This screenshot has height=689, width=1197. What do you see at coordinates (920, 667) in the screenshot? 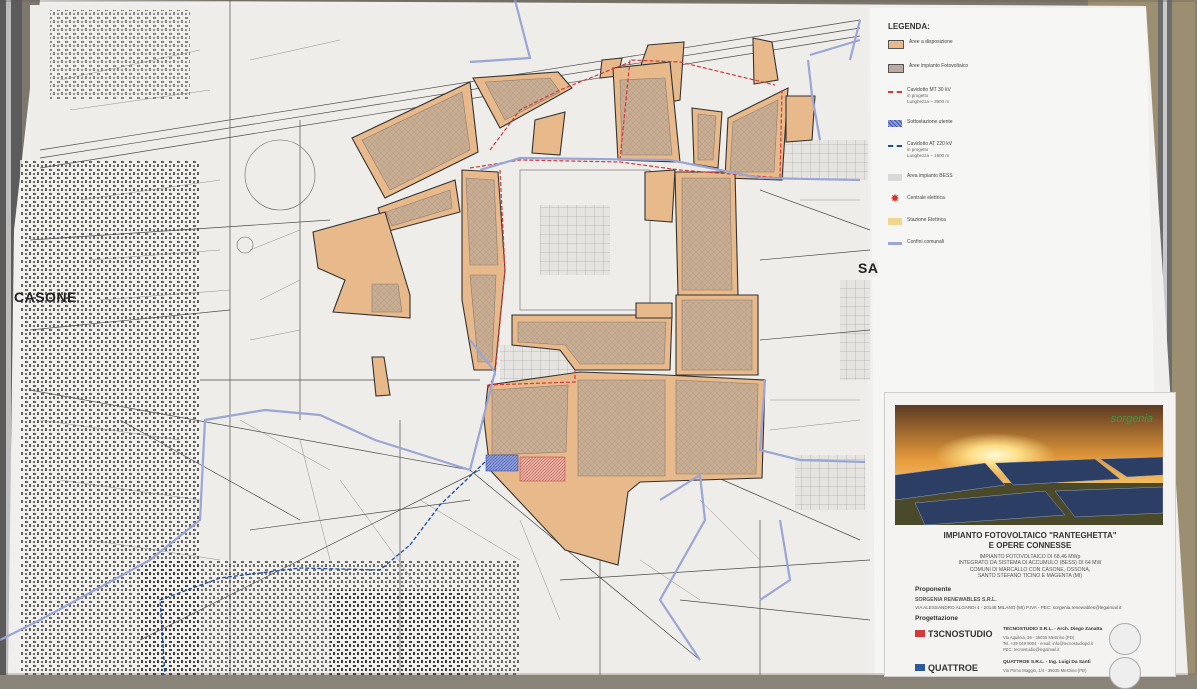
I see `firm2-logo-icon` at bounding box center [920, 667].